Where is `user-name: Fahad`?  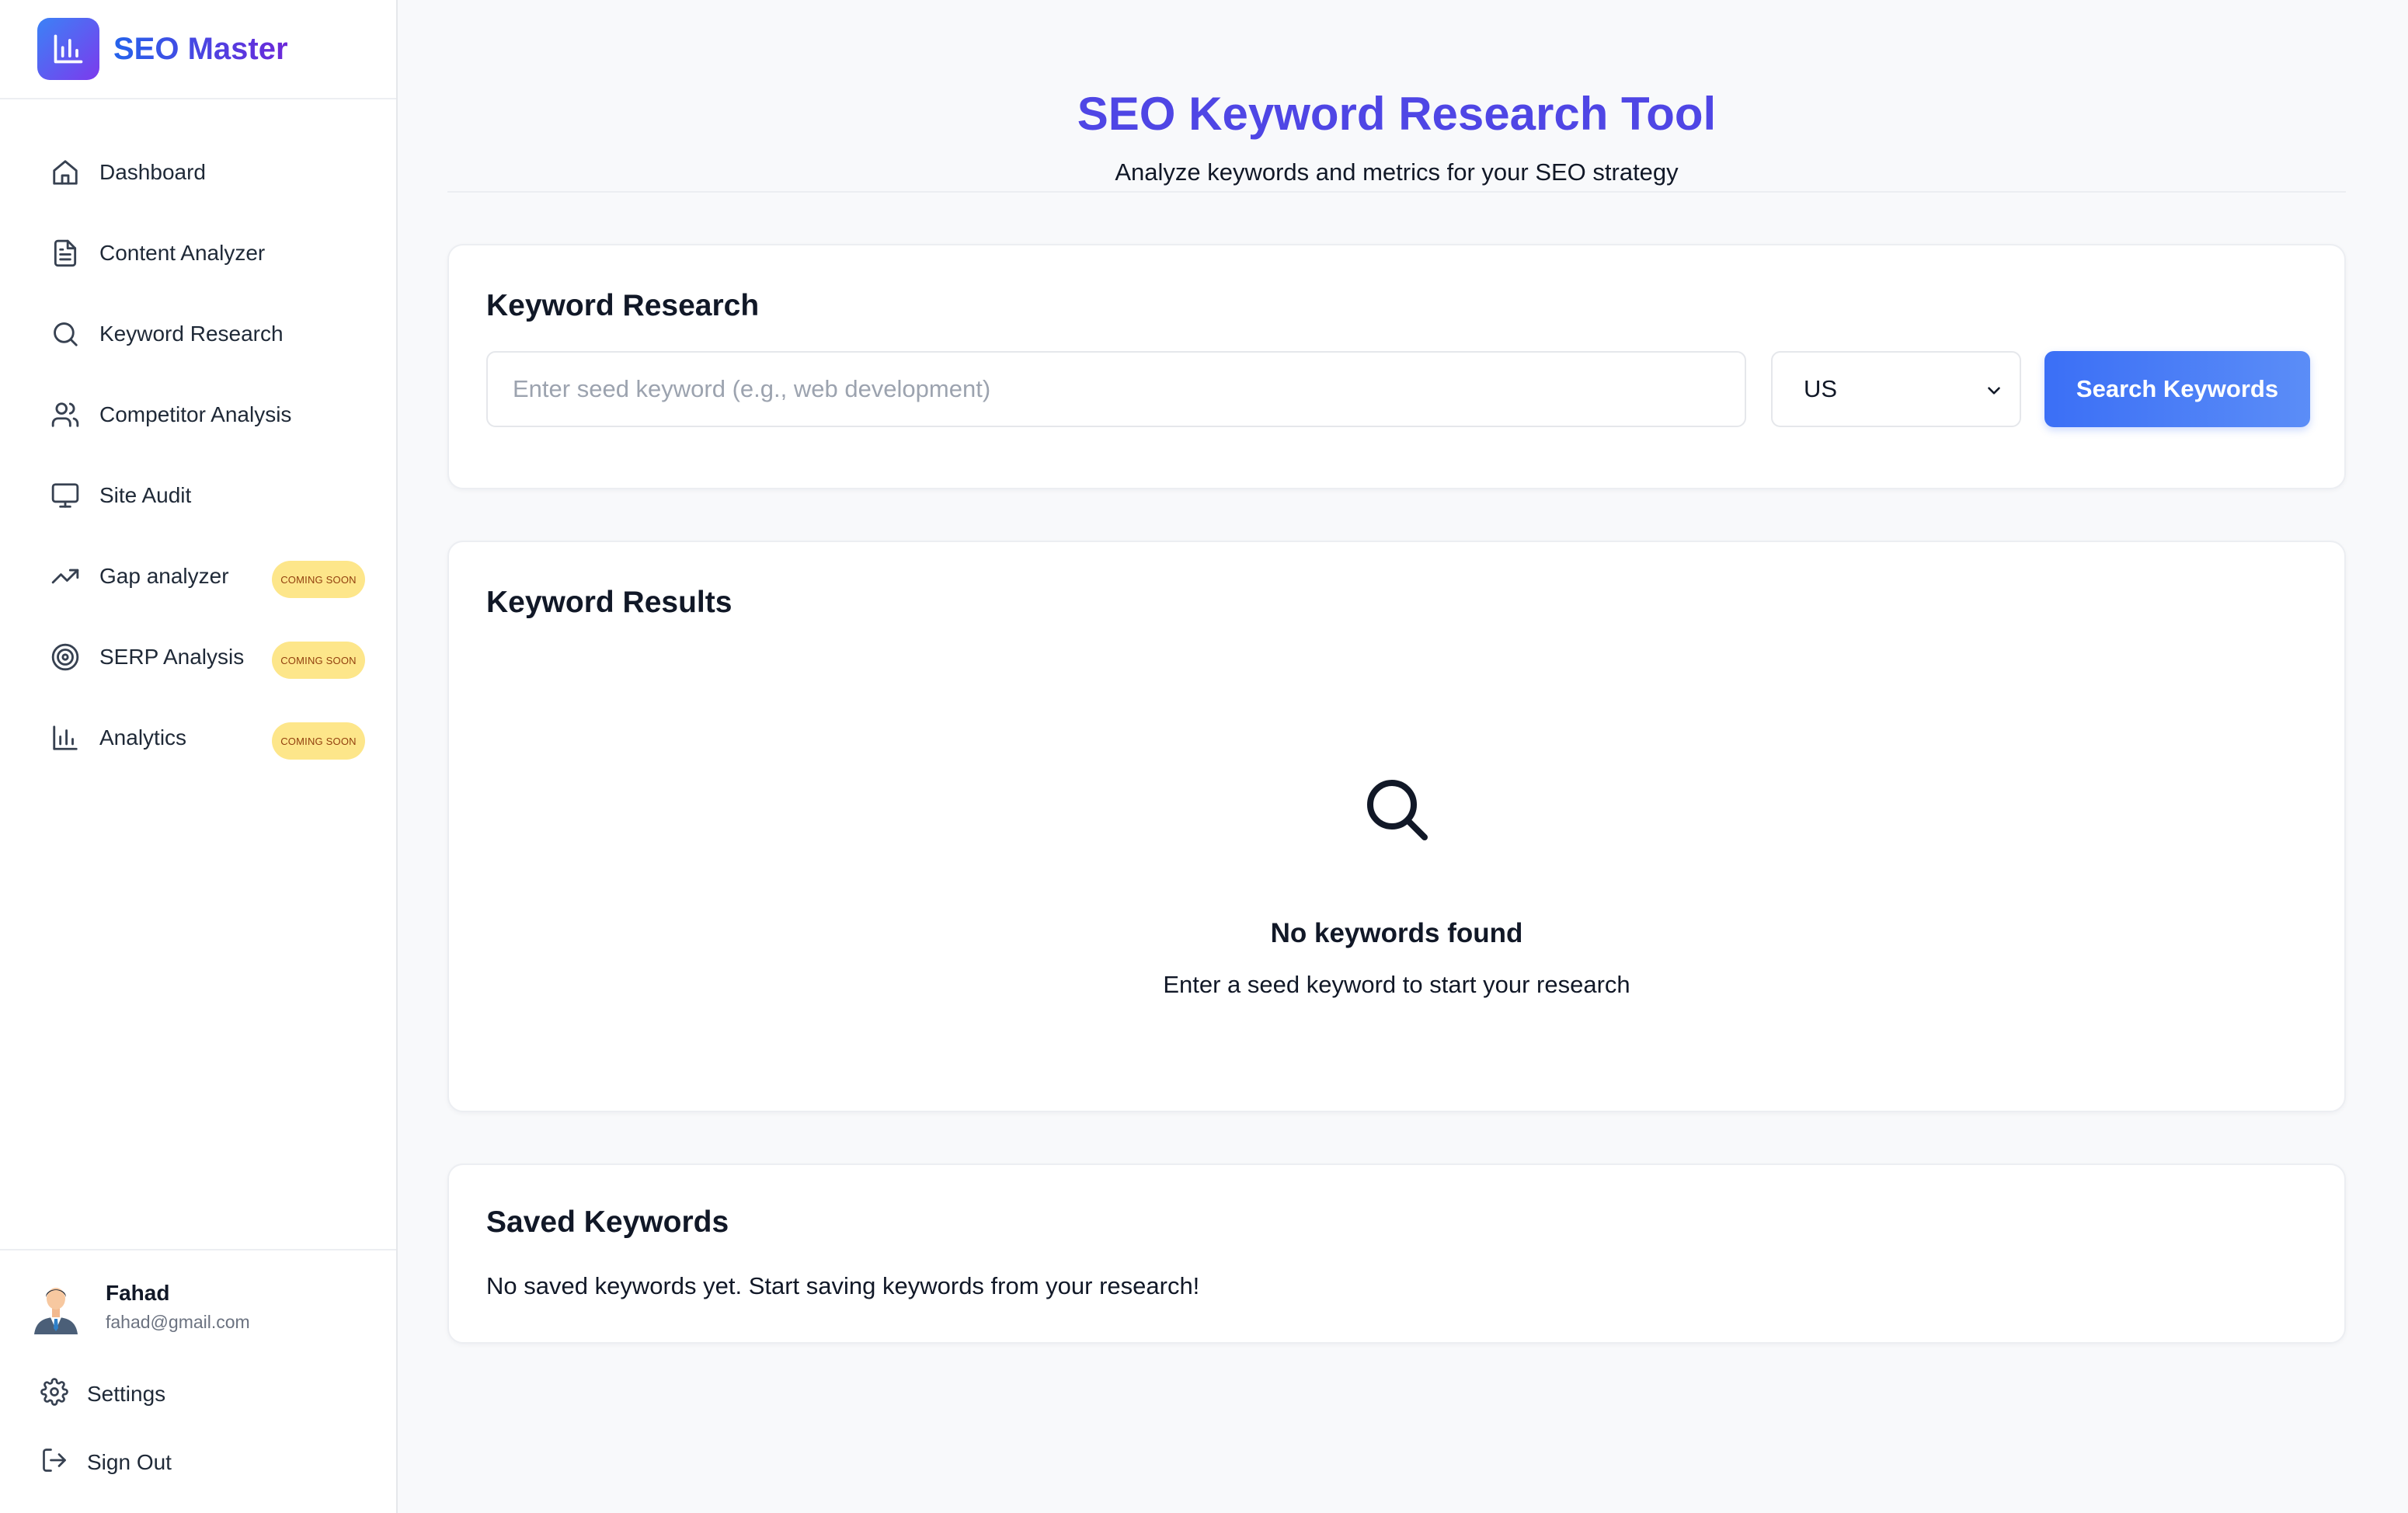 user-name: Fahad is located at coordinates (138, 1292).